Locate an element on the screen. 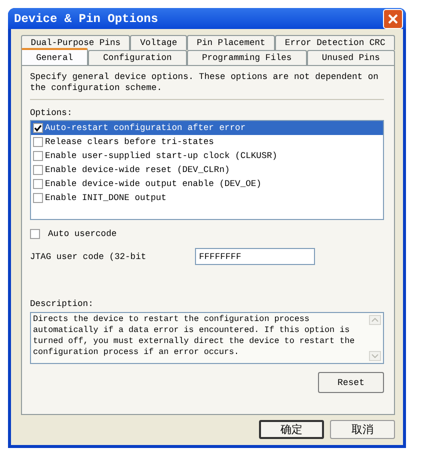  list-item: Enable device-wide output enable (DEV_OE) is located at coordinates (207, 184).